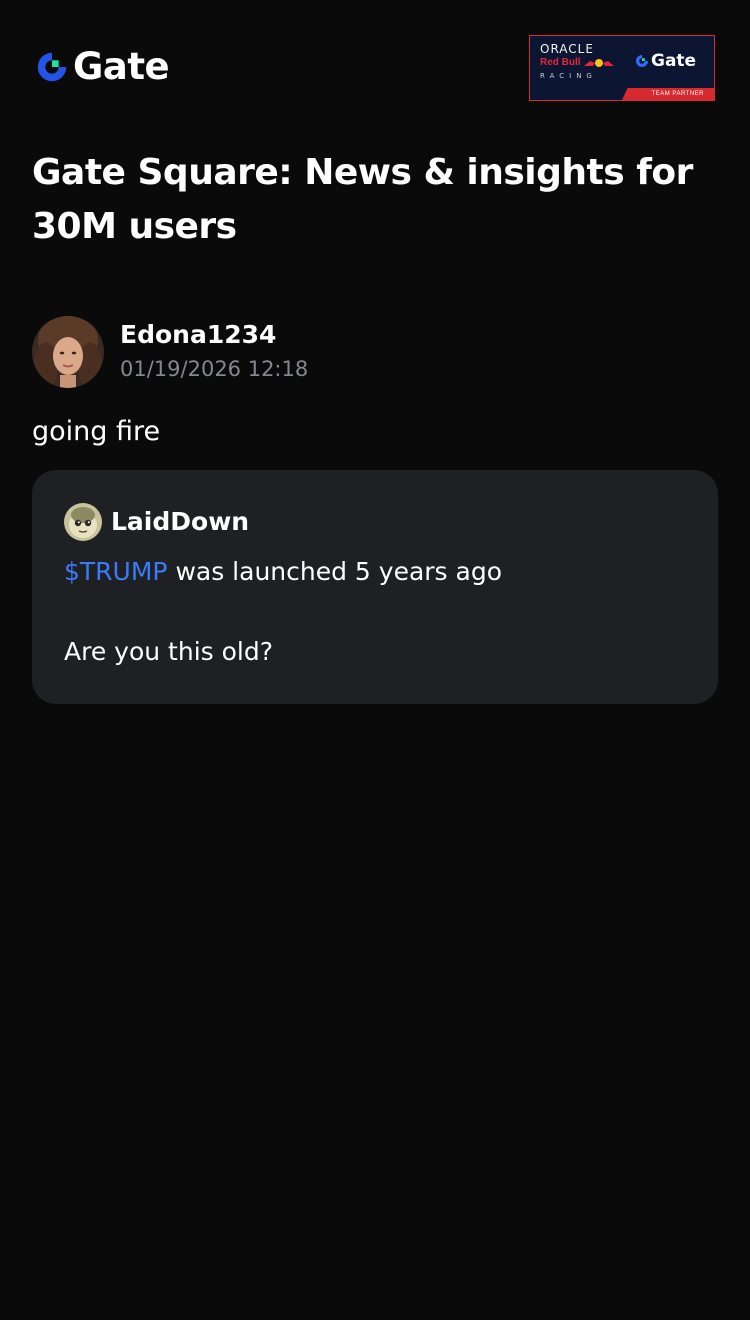 The width and height of the screenshot is (750, 1320). I want to click on oracle-redbull-racing-logo: ORACLE Red Bull RACING, so click(580, 62).